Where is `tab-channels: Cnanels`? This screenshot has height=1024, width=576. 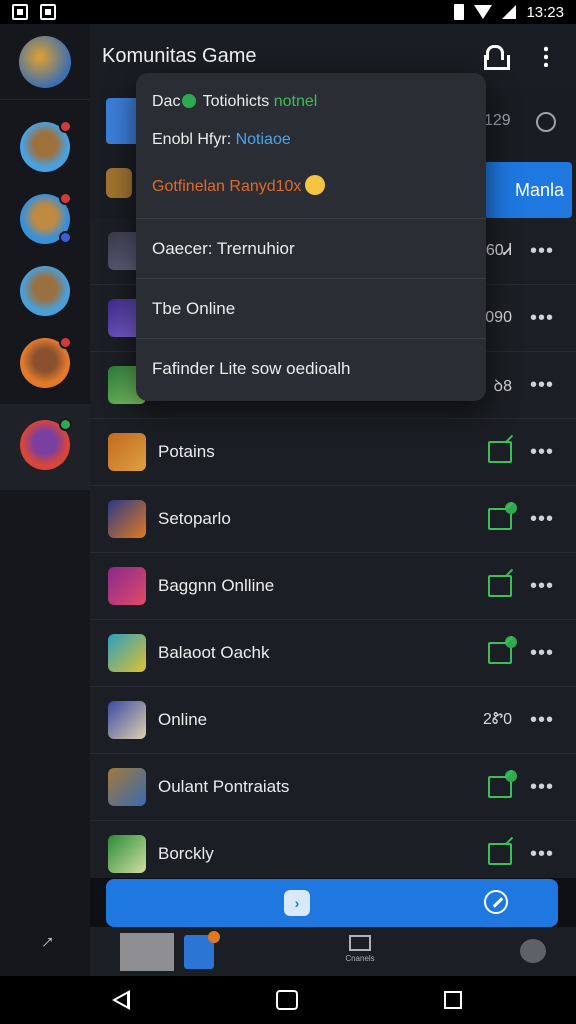
tab-channels: Cnanels is located at coordinates (360, 949).